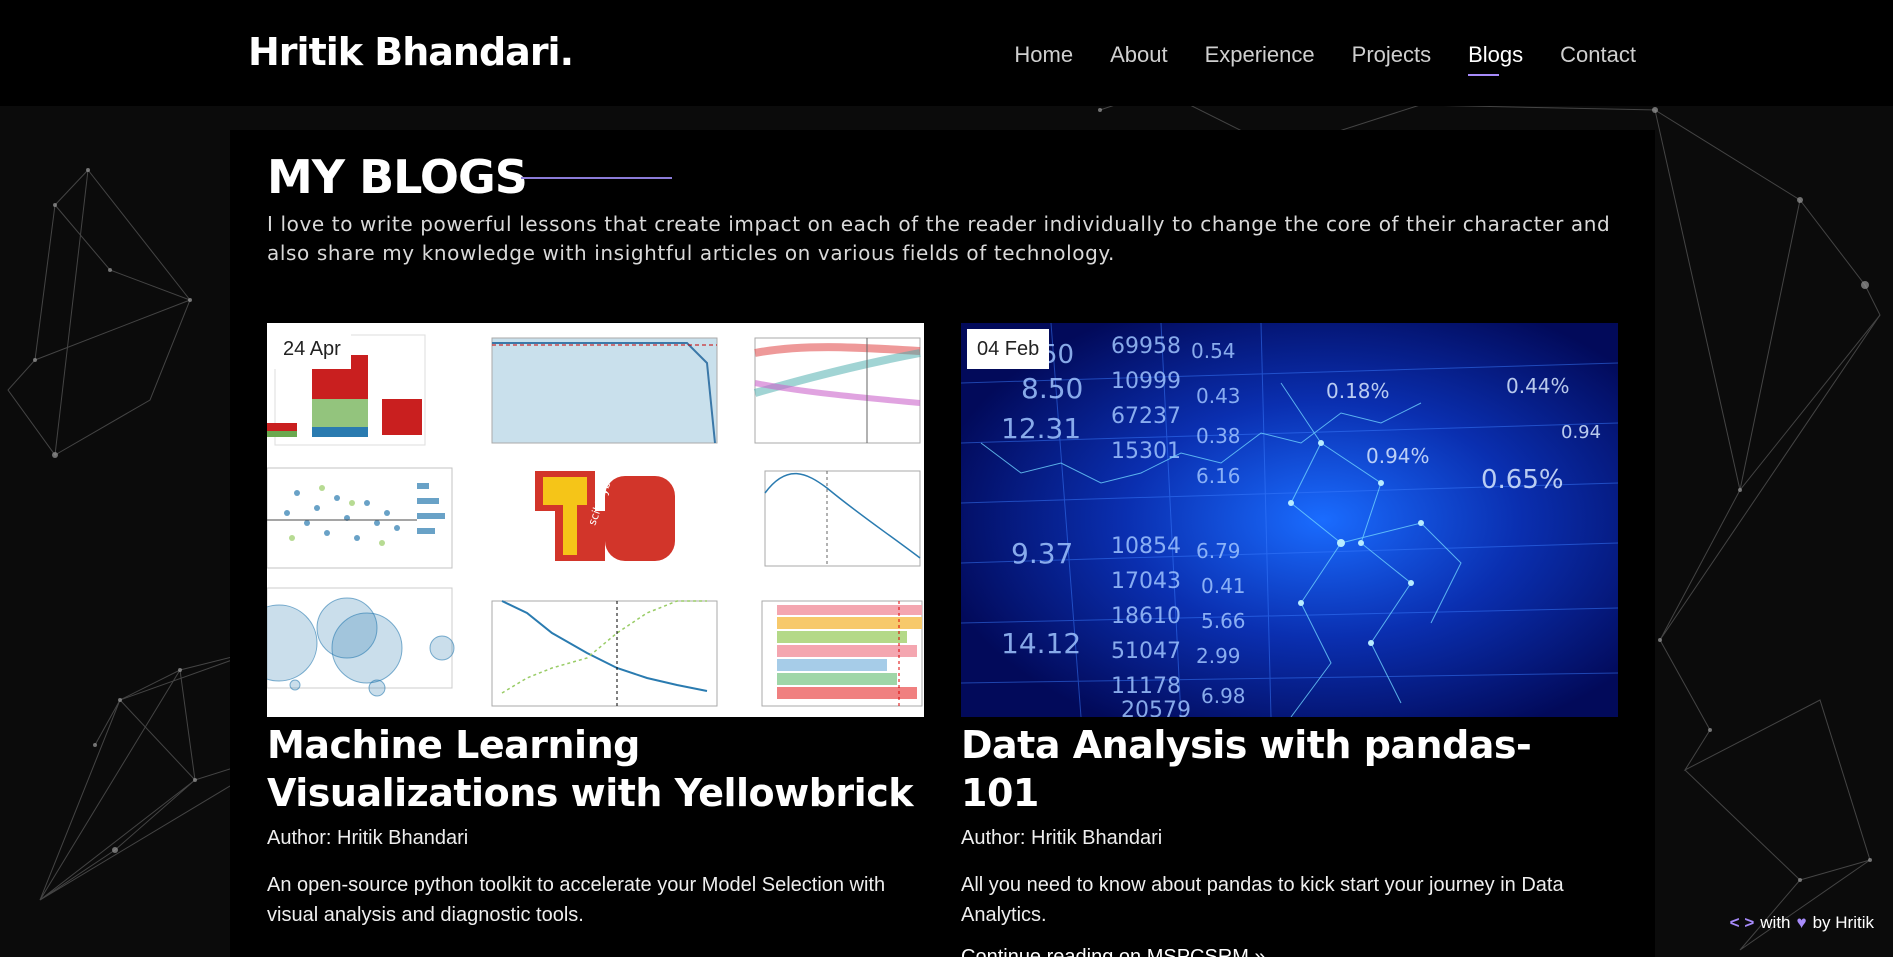 Image resolution: width=1893 pixels, height=957 pixels. What do you see at coordinates (1223, 621) in the screenshot?
I see `svg-text: 5.66` at bounding box center [1223, 621].